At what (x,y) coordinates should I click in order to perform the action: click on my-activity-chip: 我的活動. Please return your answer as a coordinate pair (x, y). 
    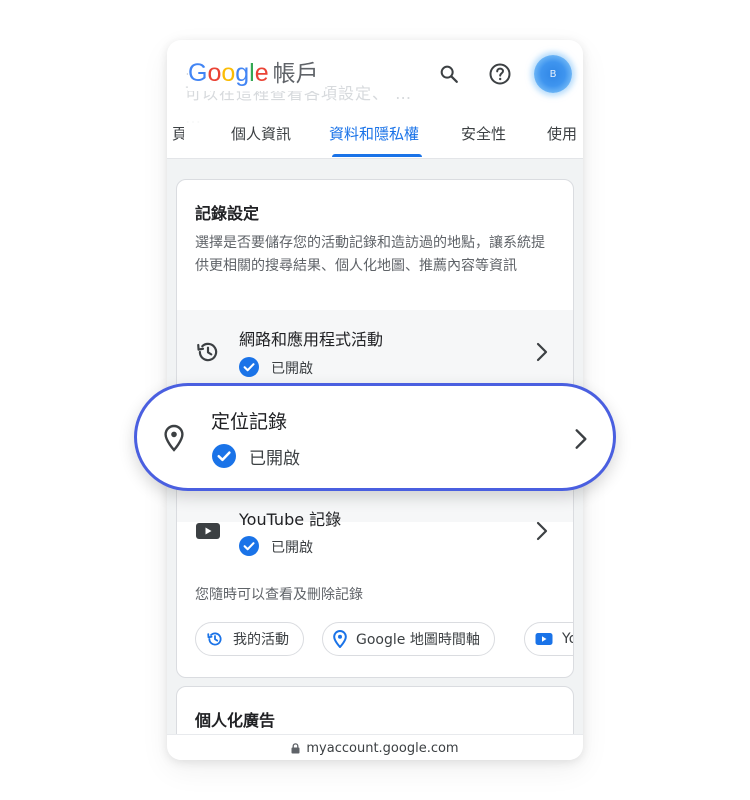
    Looking at the image, I should click on (249, 639).